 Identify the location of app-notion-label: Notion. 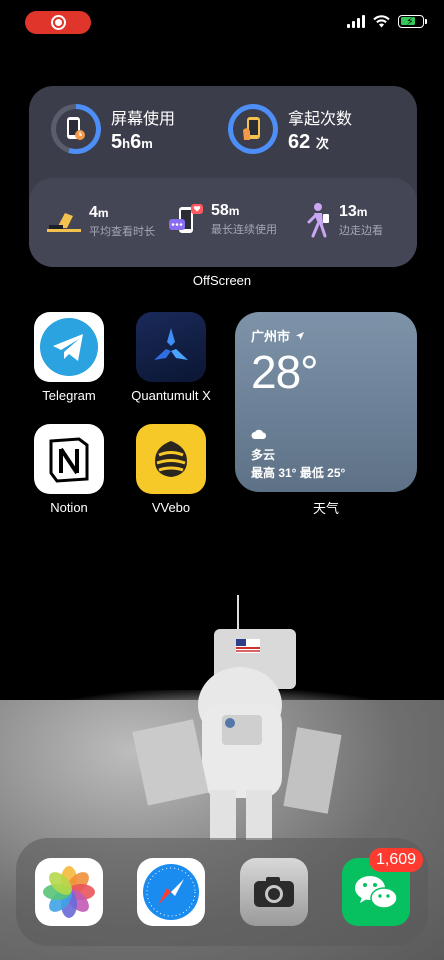
(69, 507).